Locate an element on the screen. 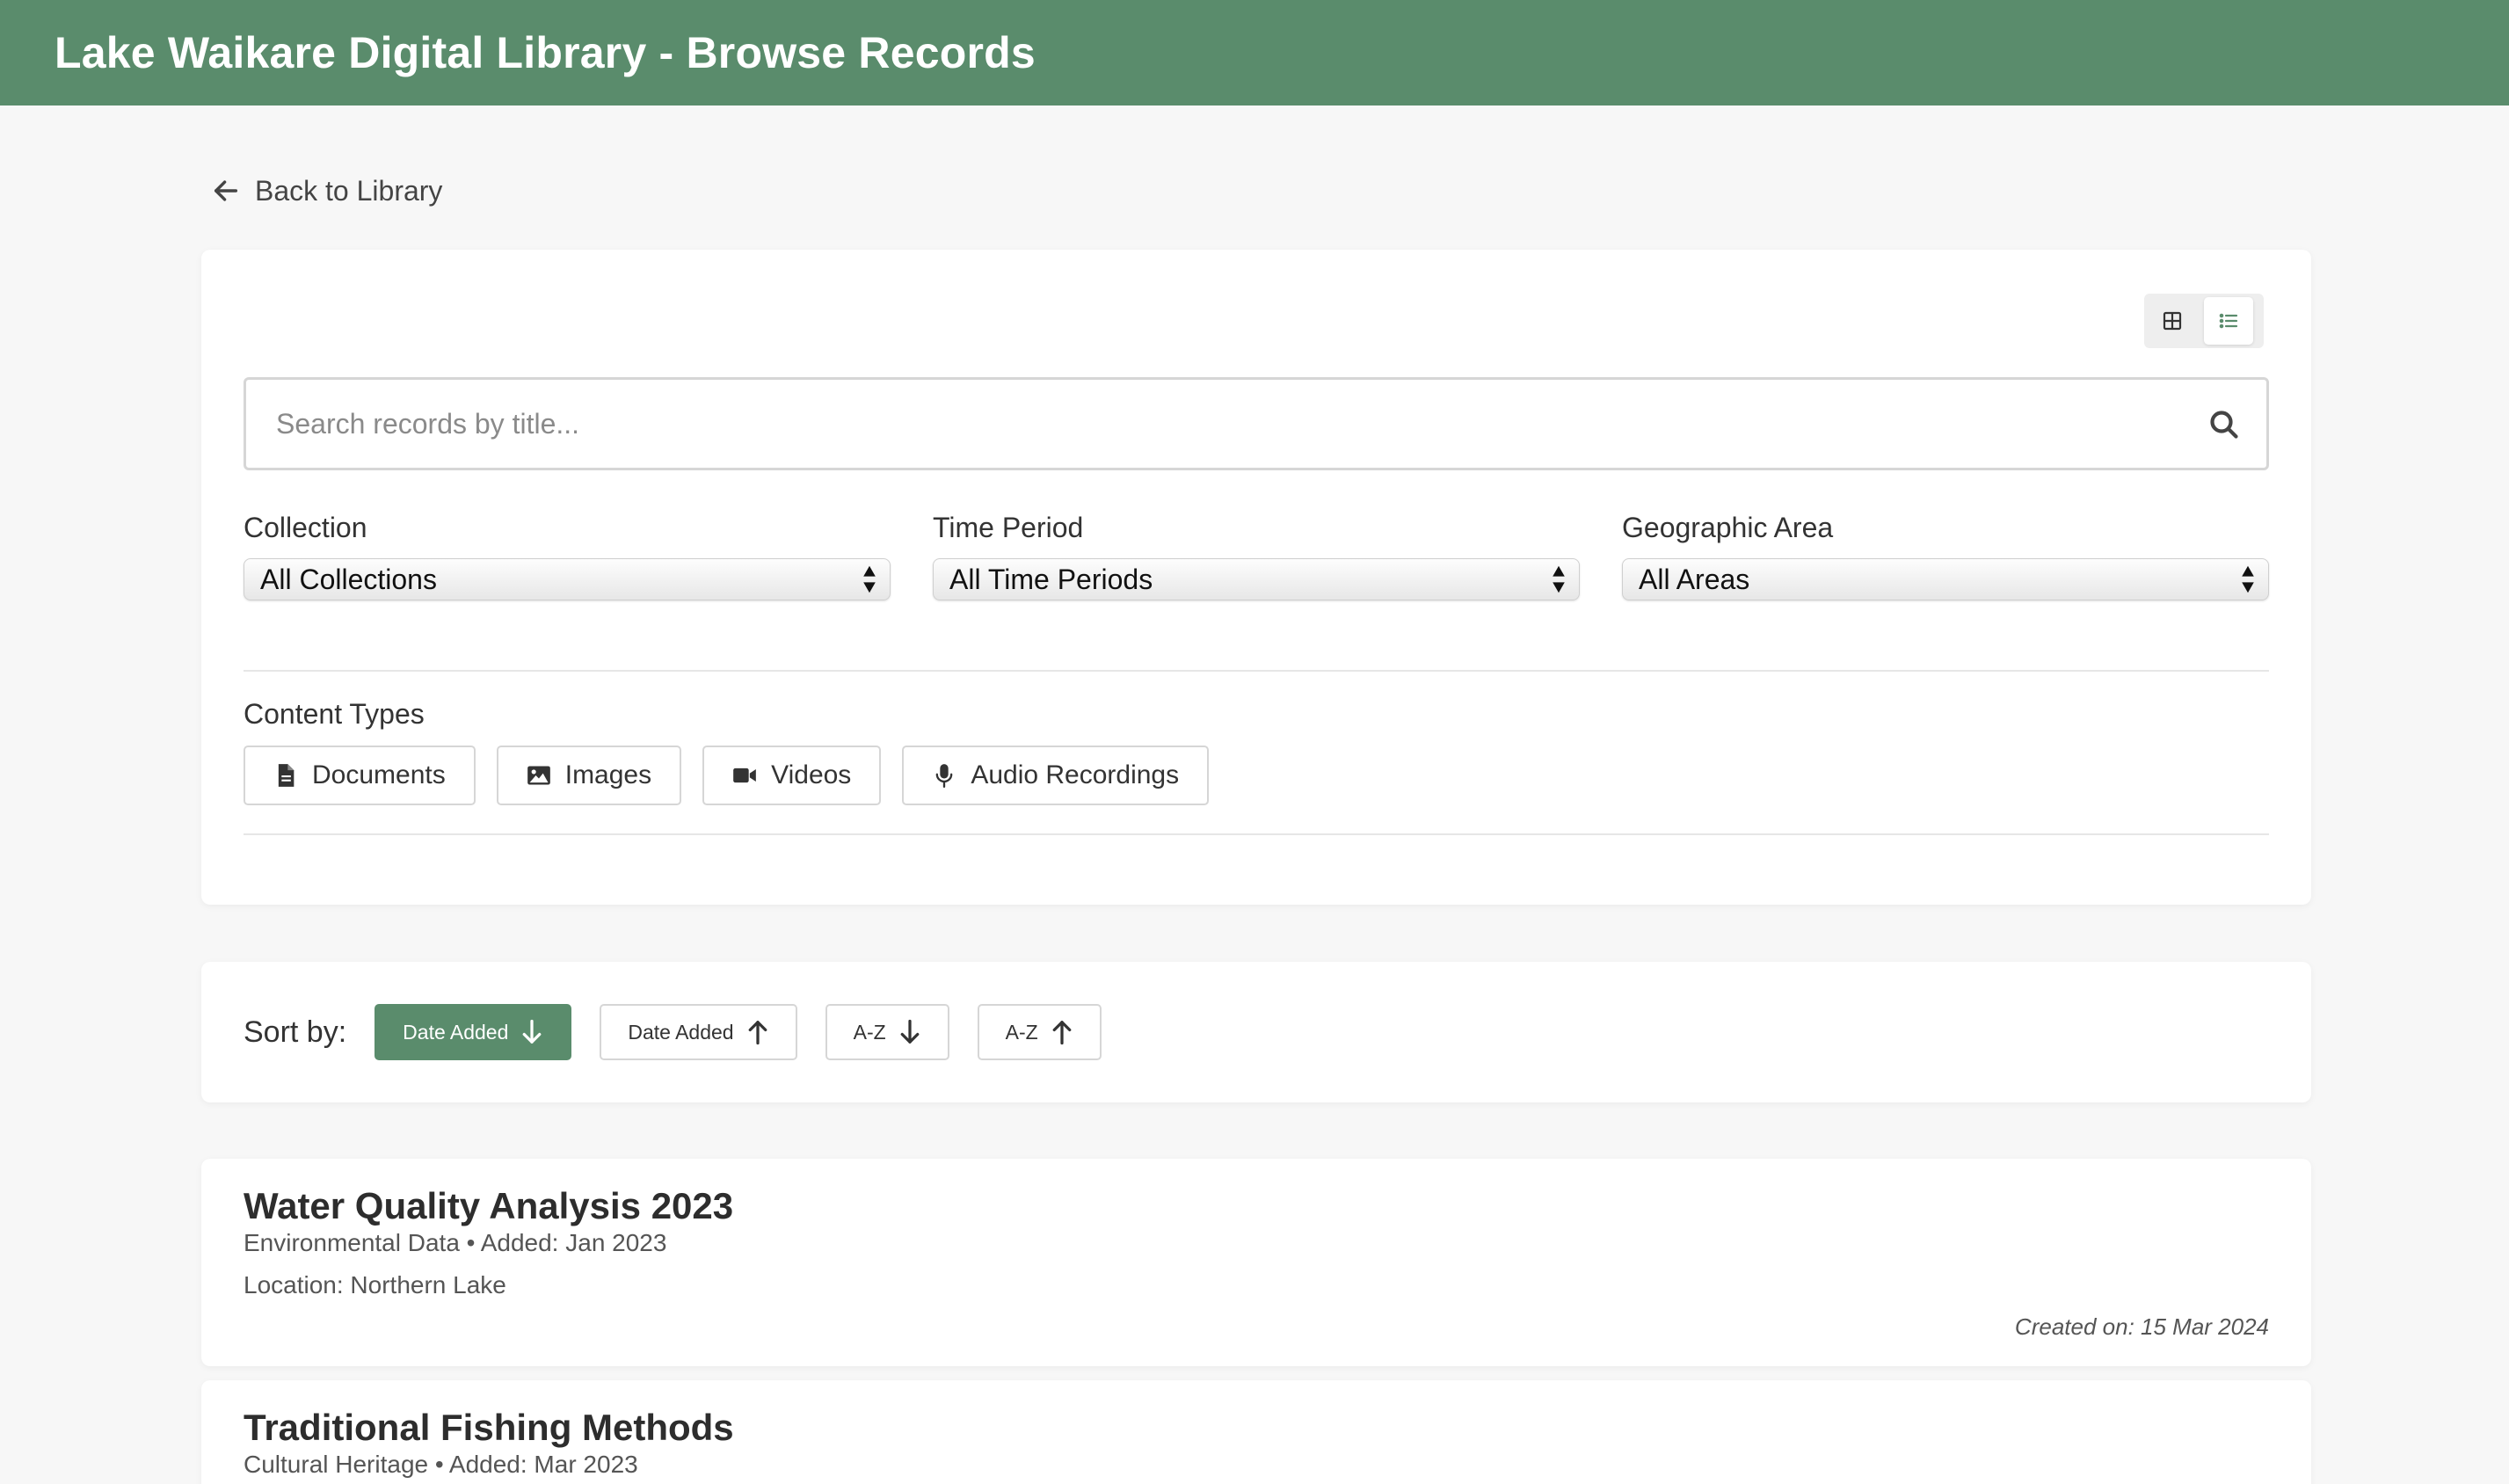 The image size is (2509, 1484). record-location: Location: Northern Lake is located at coordinates (375, 1284).